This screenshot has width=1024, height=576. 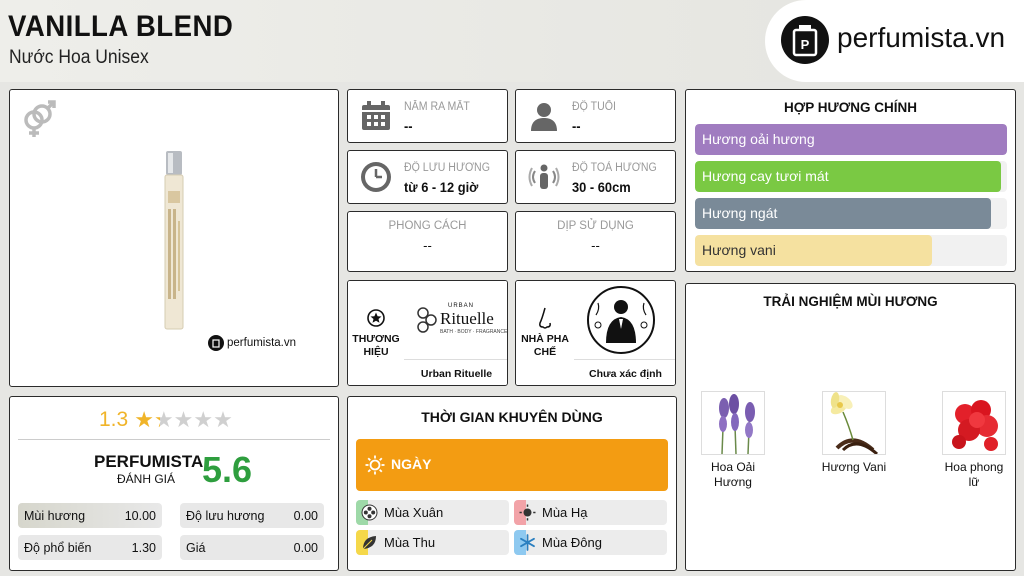 I want to click on brand-logo-sub: BATH · BODY · FRAGRANCE, so click(x=474, y=332).